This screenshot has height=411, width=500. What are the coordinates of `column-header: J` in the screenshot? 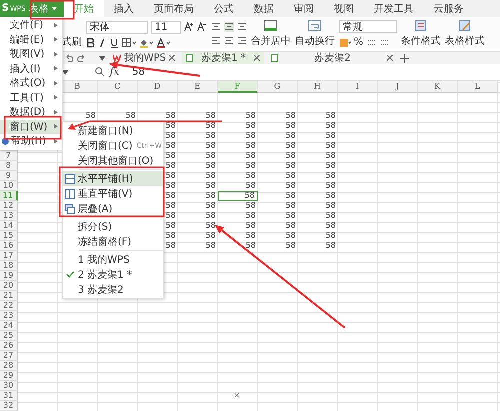 It's located at (398, 87).